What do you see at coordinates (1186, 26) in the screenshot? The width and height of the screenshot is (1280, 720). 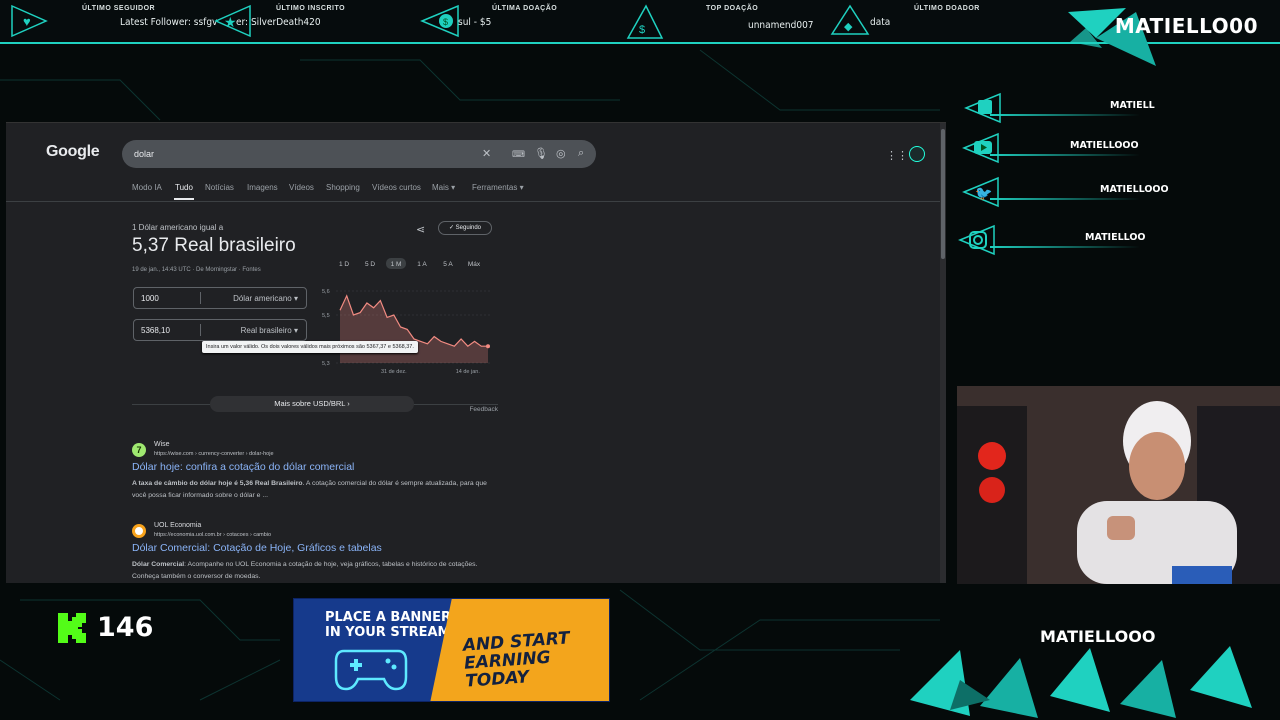 I see `channel-name: MATIELLO00` at bounding box center [1186, 26].